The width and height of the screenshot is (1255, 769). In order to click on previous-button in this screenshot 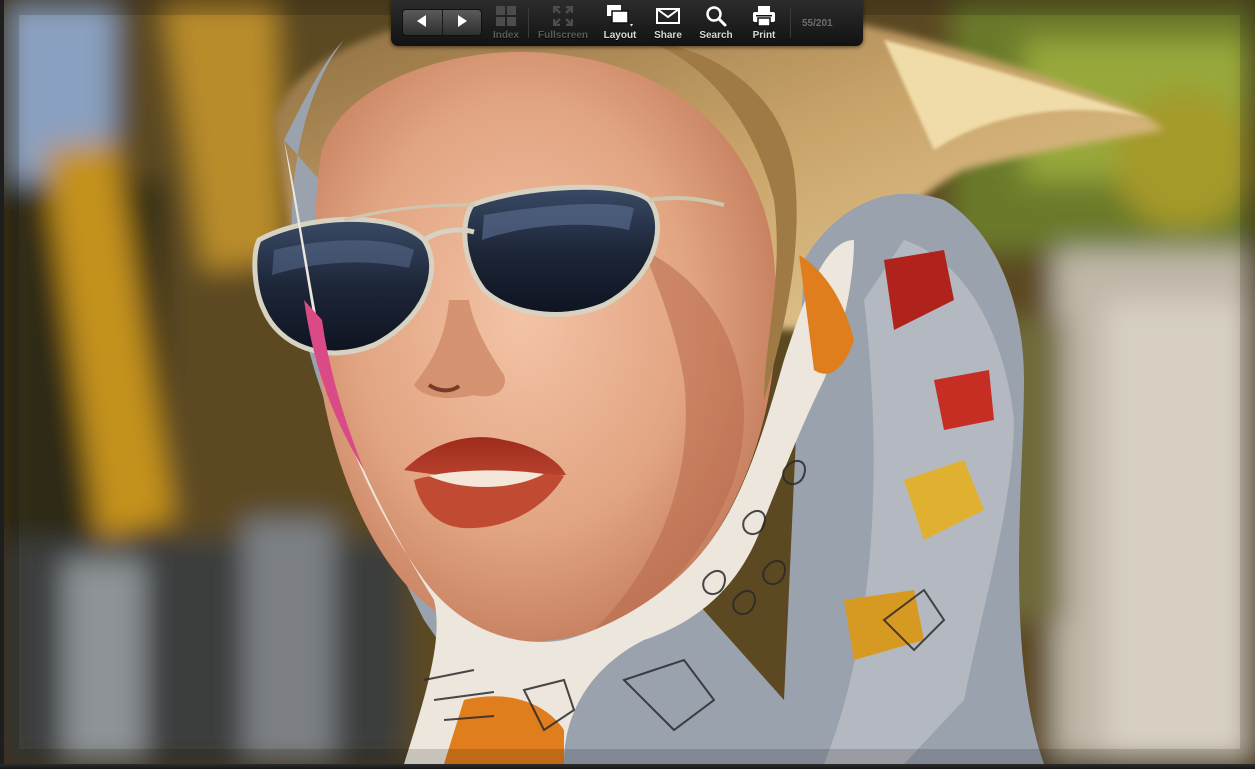, I will do `click(422, 22)`.